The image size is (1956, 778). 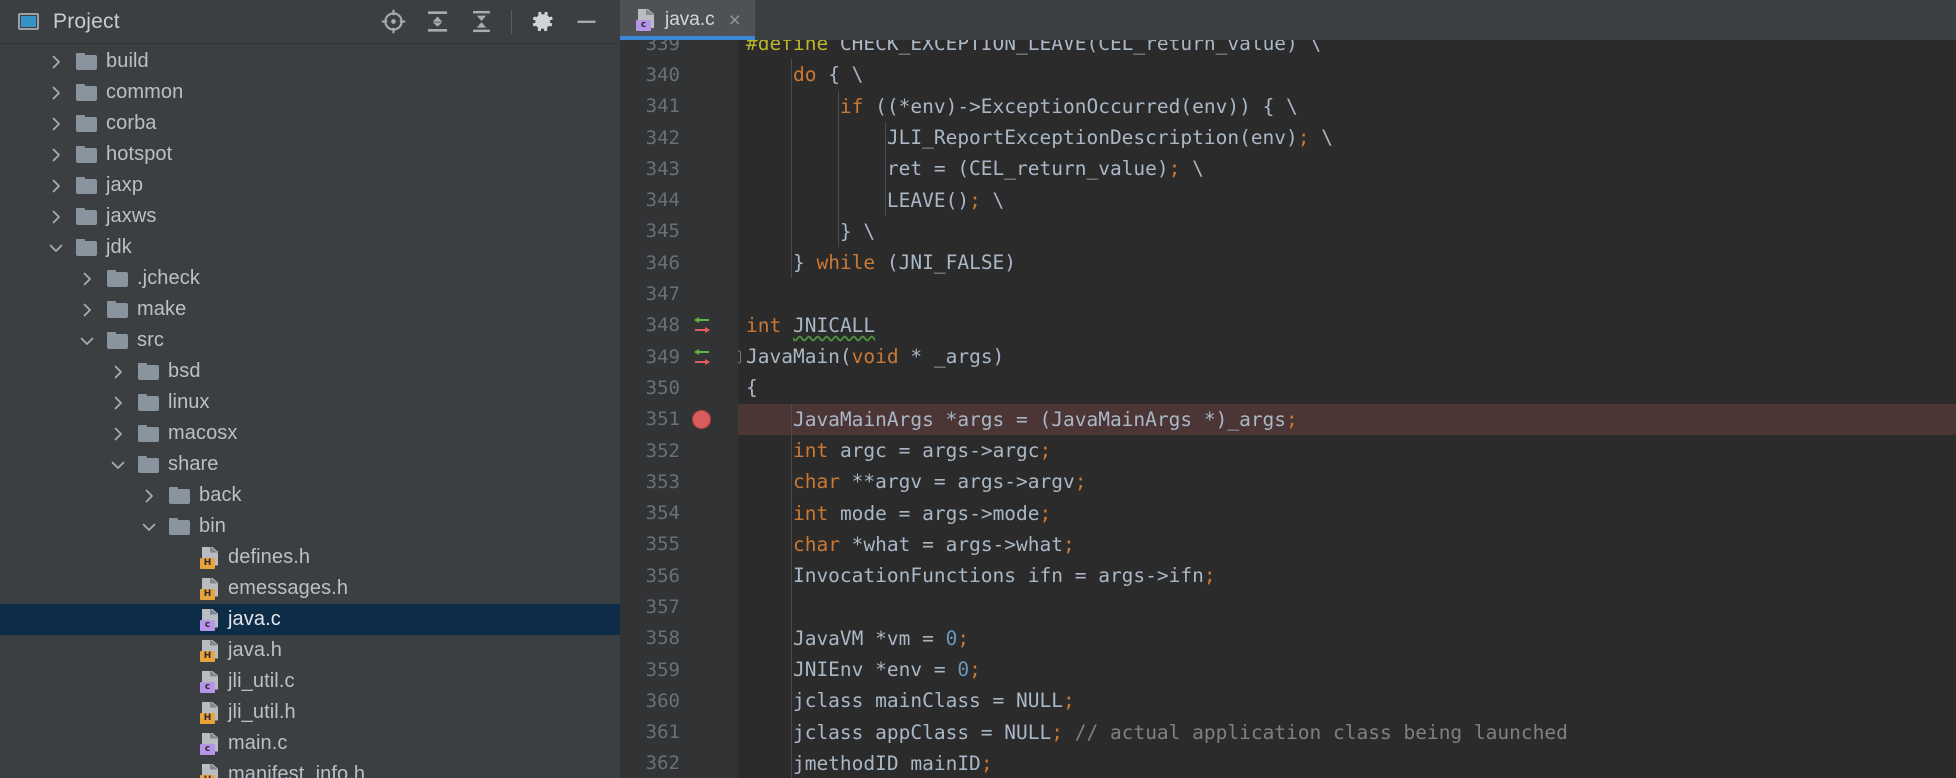 What do you see at coordinates (739, 357) in the screenshot?
I see `code-fold-icon` at bounding box center [739, 357].